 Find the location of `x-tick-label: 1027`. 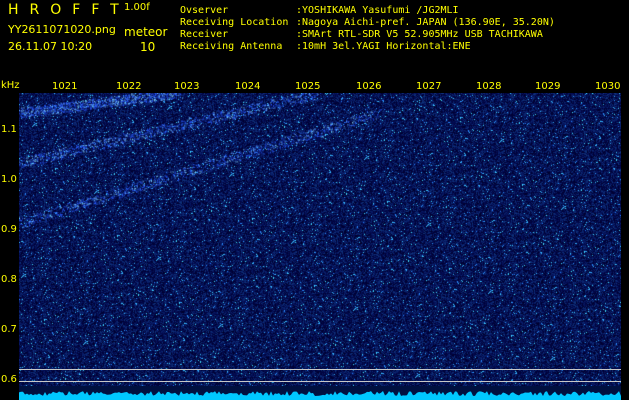

x-tick-label: 1027 is located at coordinates (429, 86).